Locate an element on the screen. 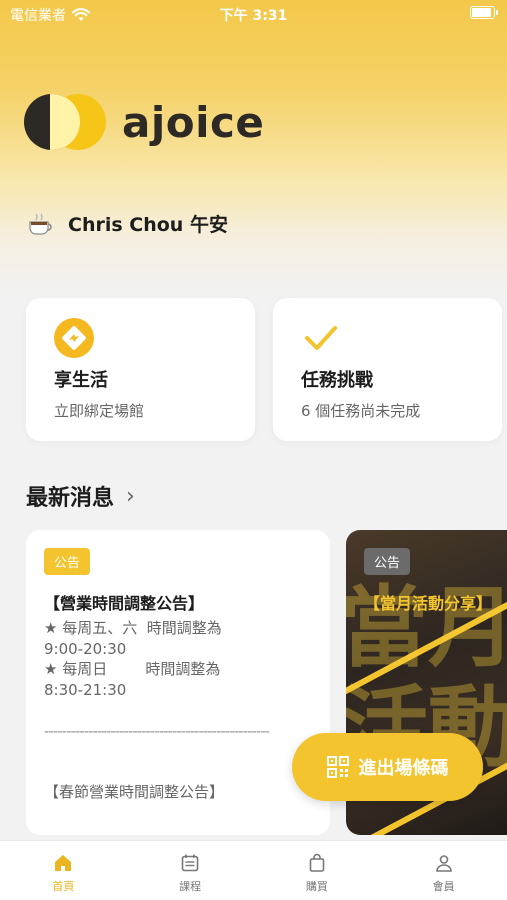 The image size is (507, 900). shopping-bag-icon is located at coordinates (317, 862).